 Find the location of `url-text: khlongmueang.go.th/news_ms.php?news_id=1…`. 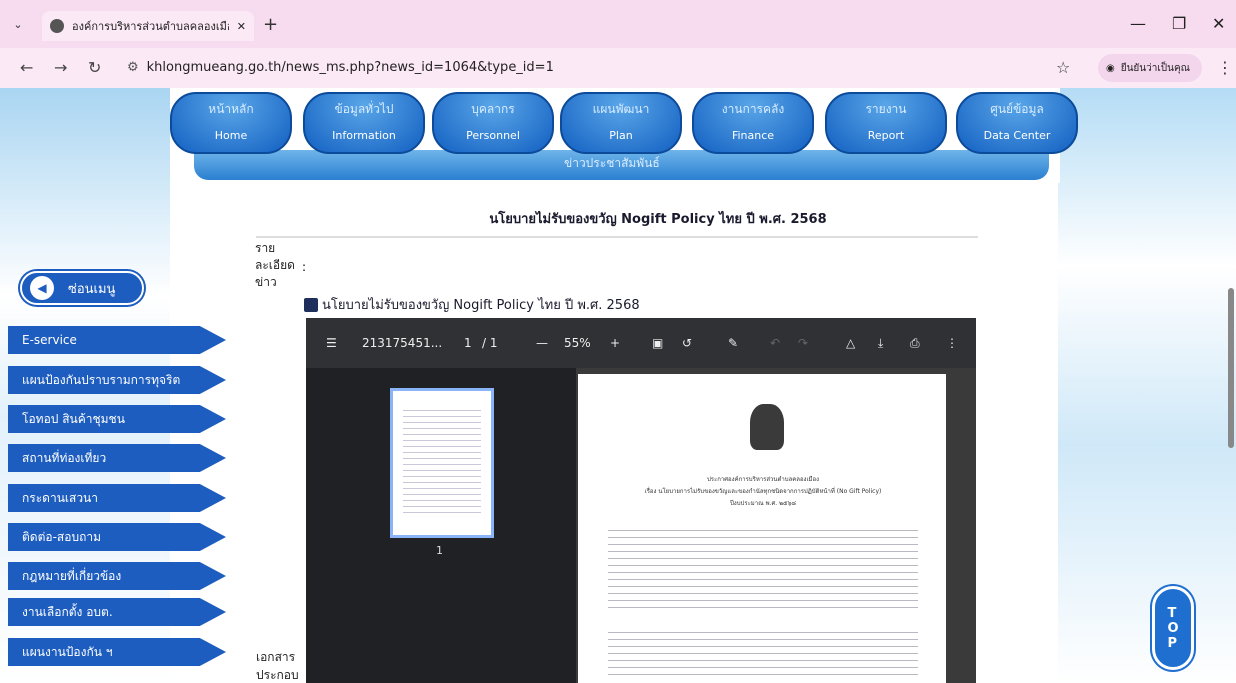

url-text: khlongmueang.go.th/news_ms.php?news_id=1… is located at coordinates (350, 67).